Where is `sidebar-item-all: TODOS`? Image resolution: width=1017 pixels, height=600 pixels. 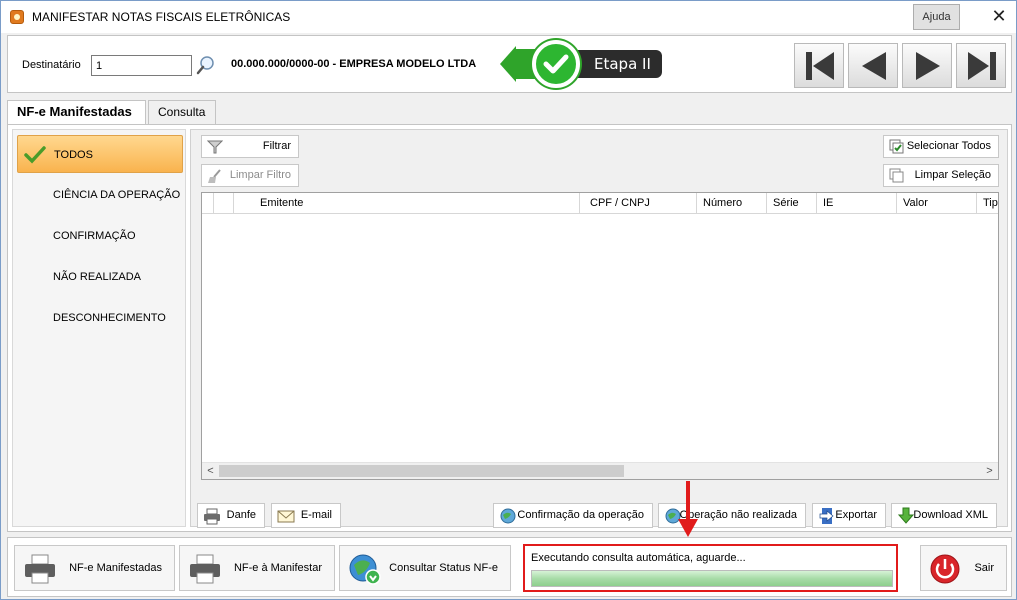 sidebar-item-all: TODOS is located at coordinates (100, 154).